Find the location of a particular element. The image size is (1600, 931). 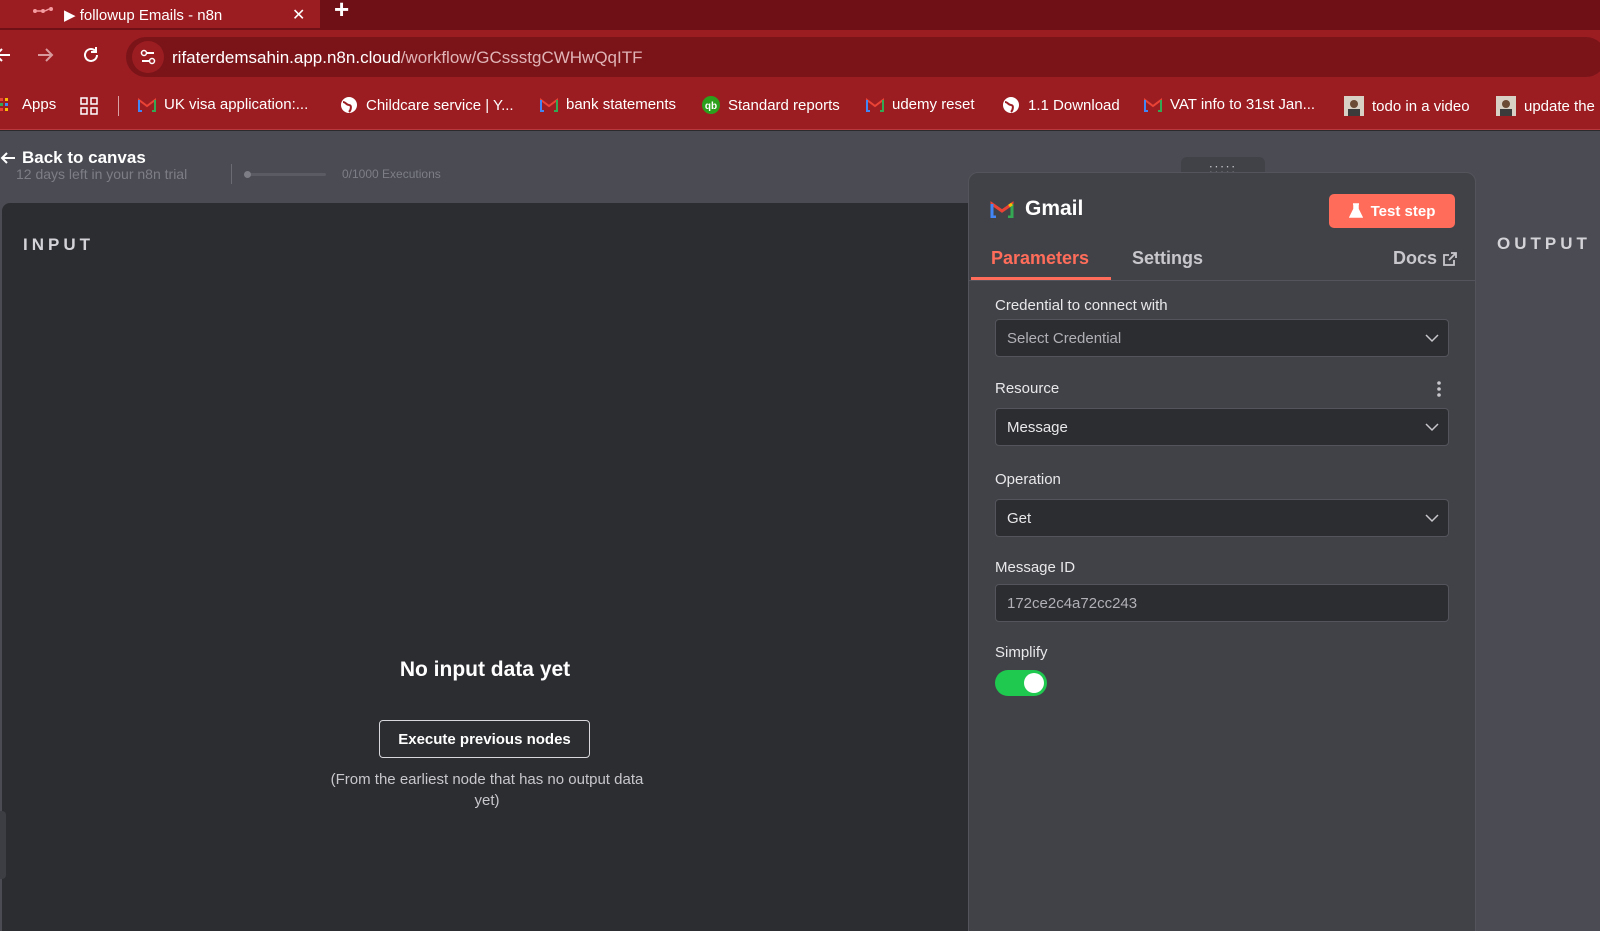

active-tab-indicator is located at coordinates (1041, 278).